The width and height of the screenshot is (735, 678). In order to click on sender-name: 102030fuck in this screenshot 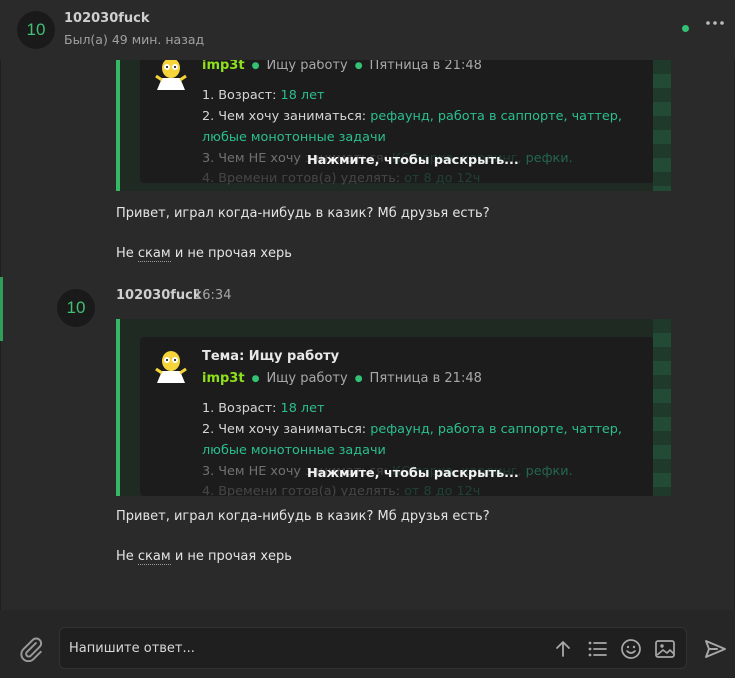, I will do `click(159, 295)`.